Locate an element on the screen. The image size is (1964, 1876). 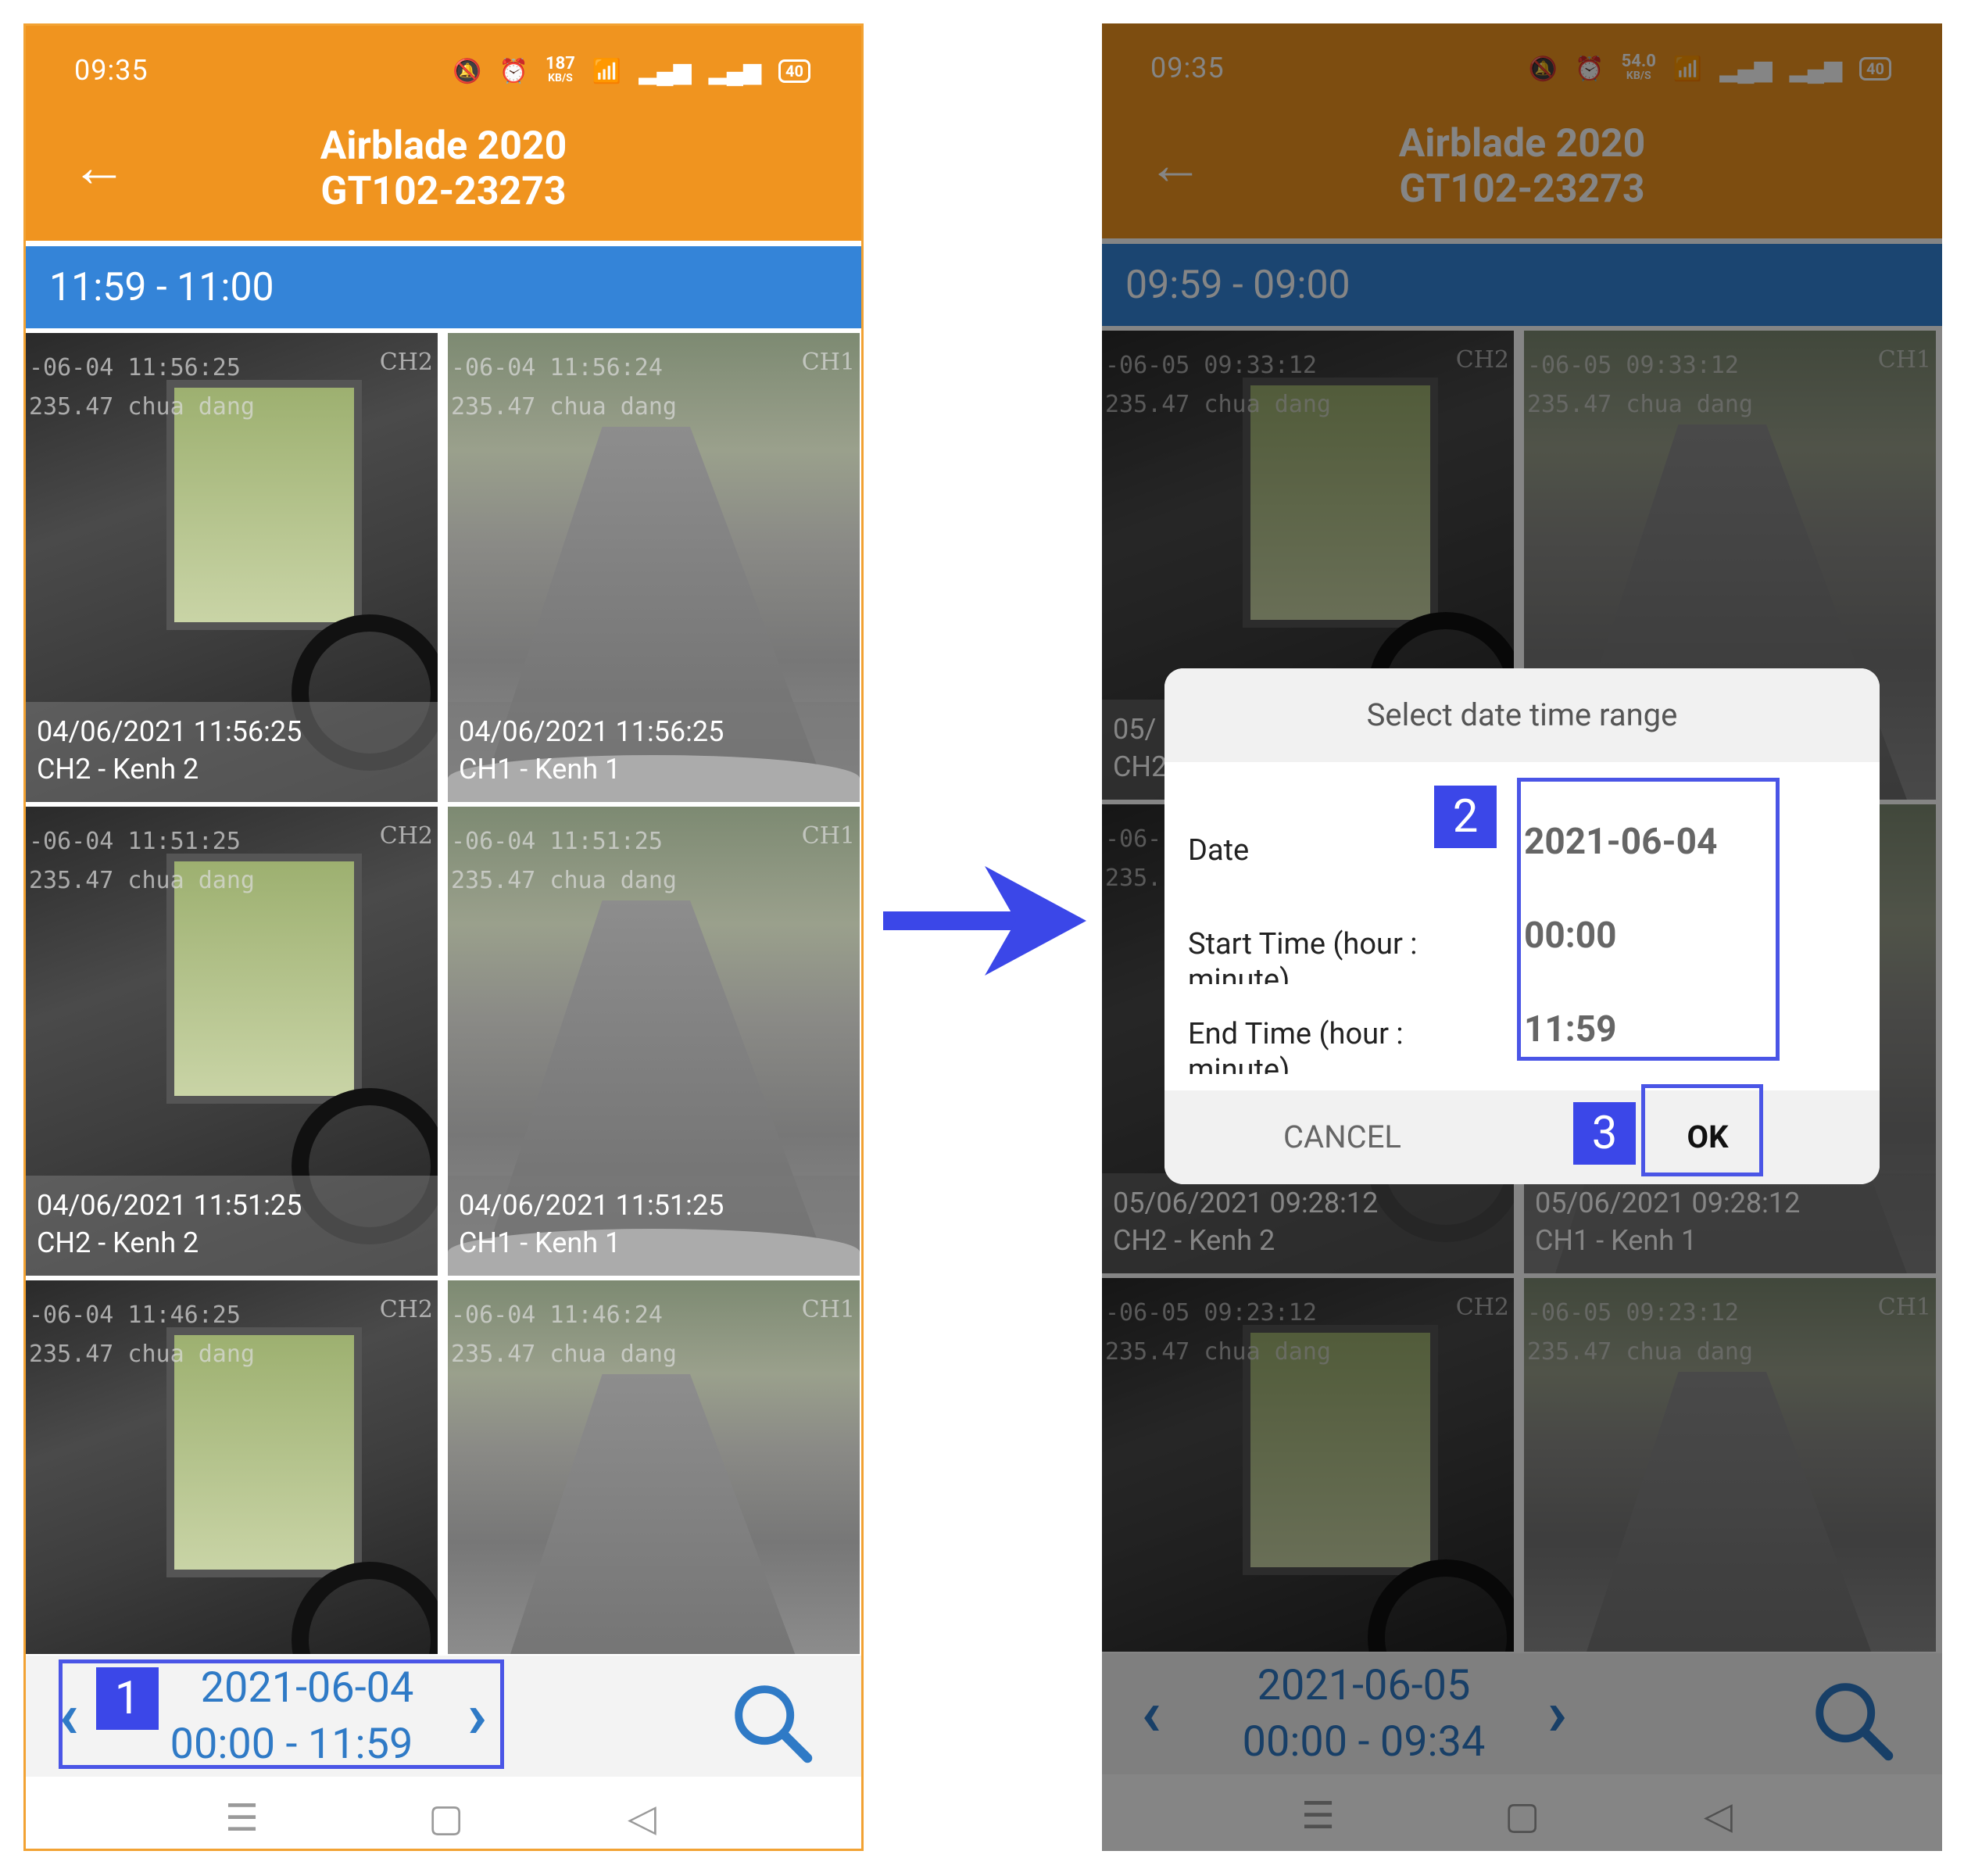
net-speed-value: 187 is located at coordinates (560, 63).